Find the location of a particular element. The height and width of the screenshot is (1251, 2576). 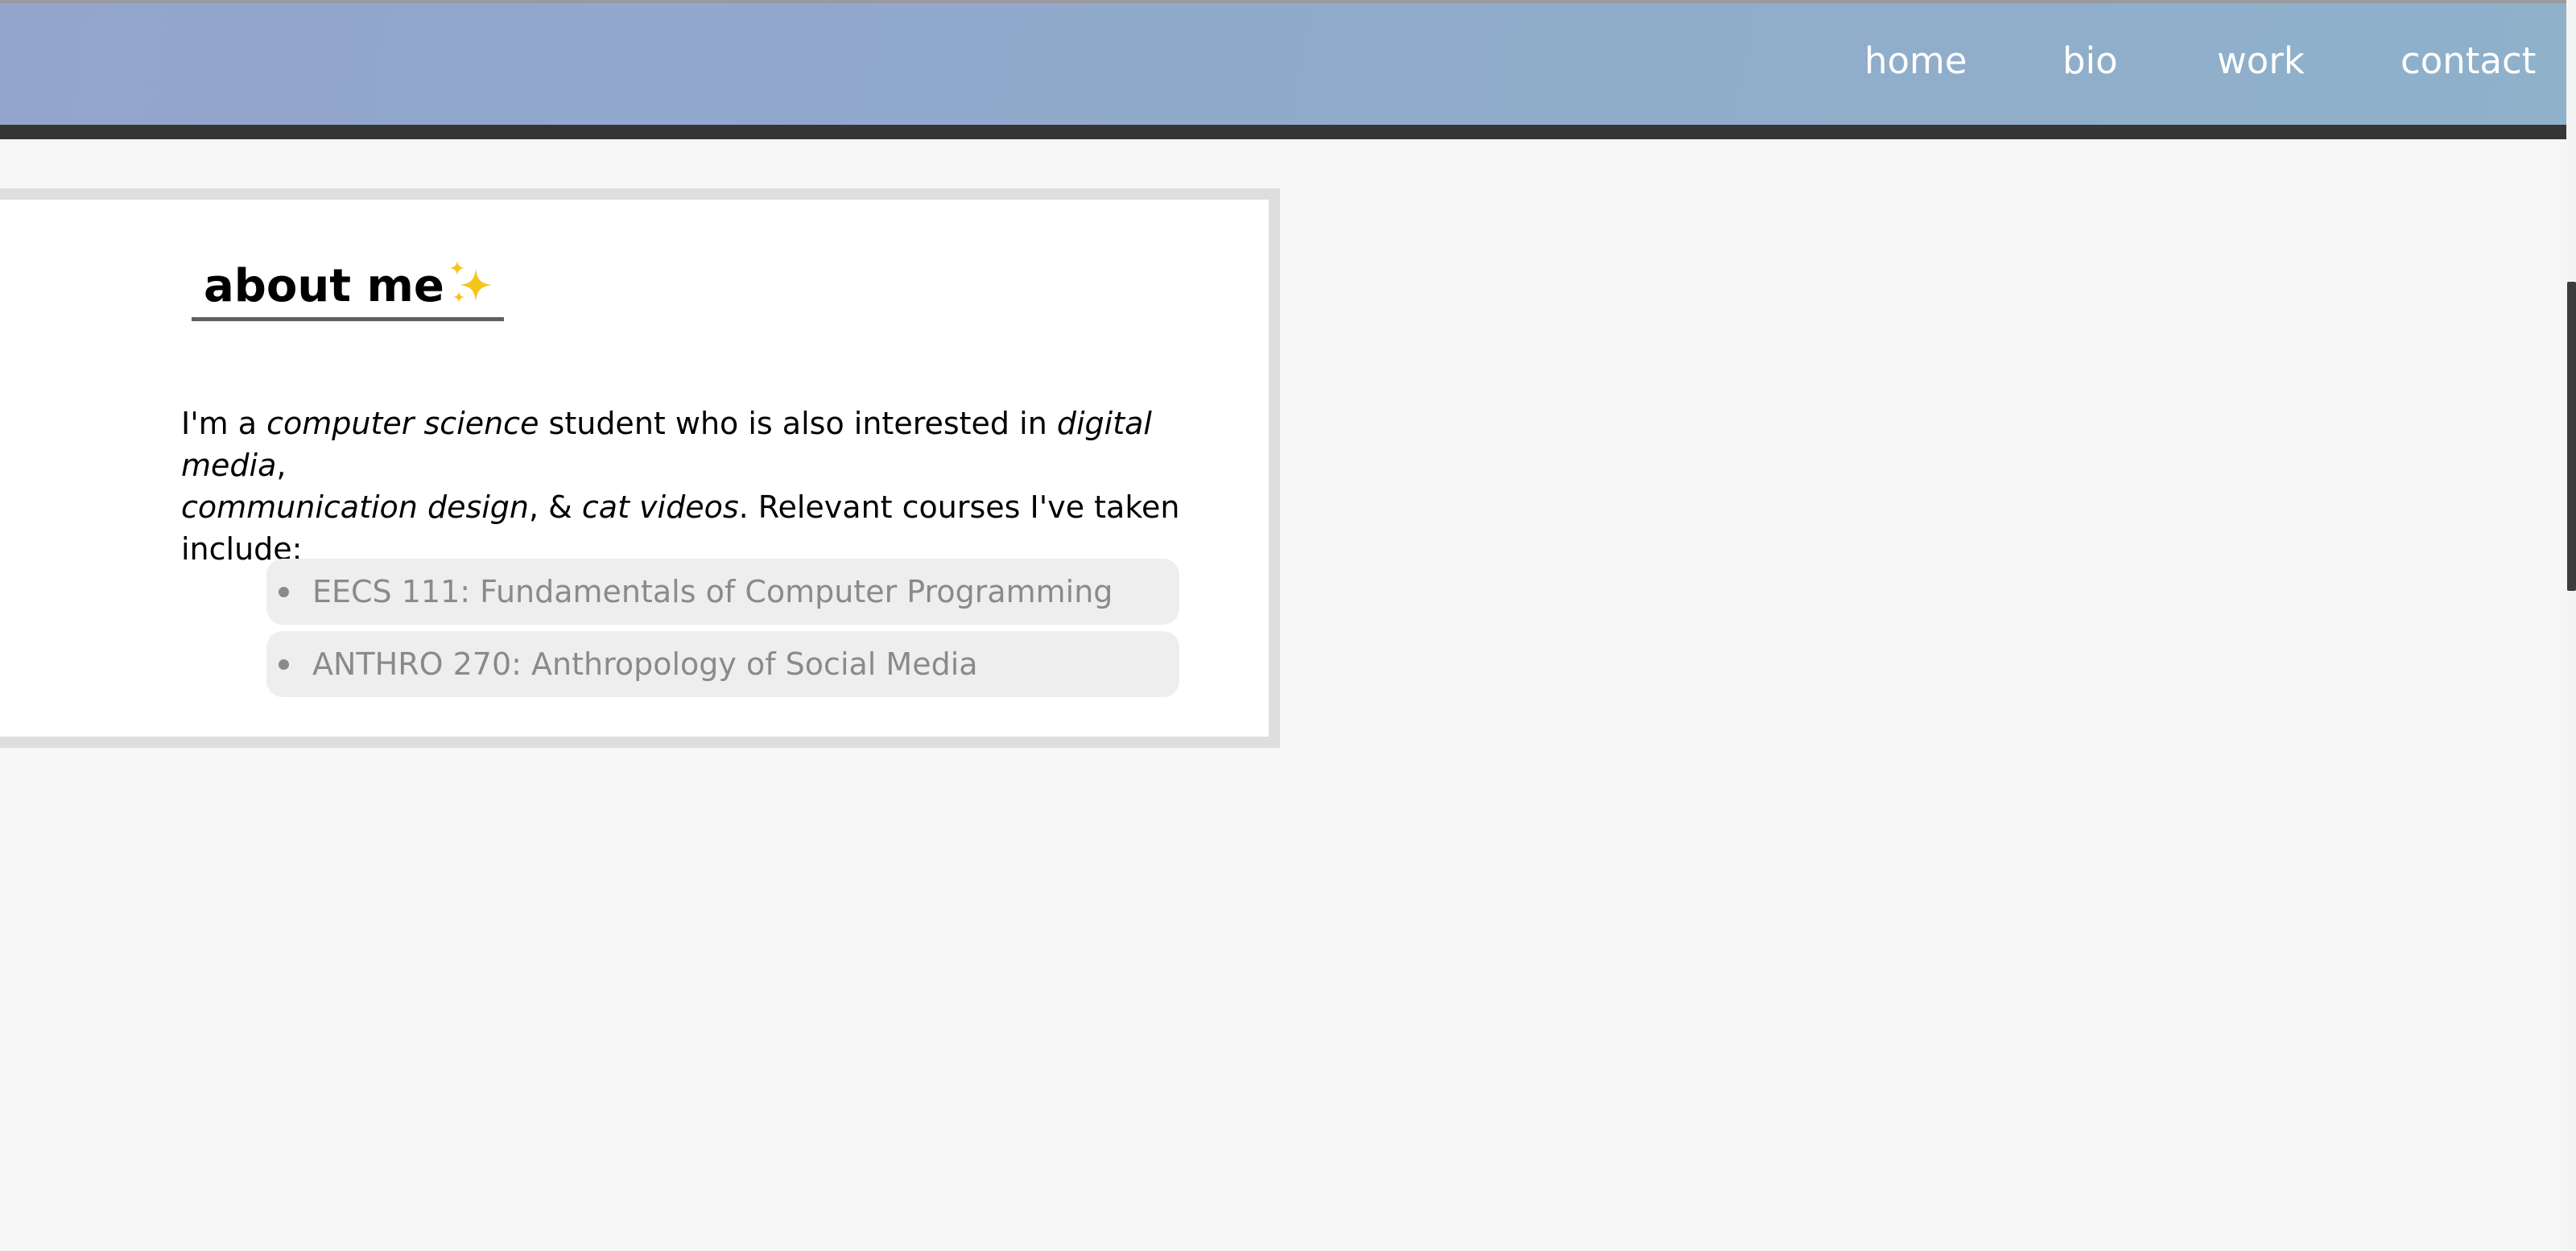

sparkles-icon is located at coordinates (471, 282).